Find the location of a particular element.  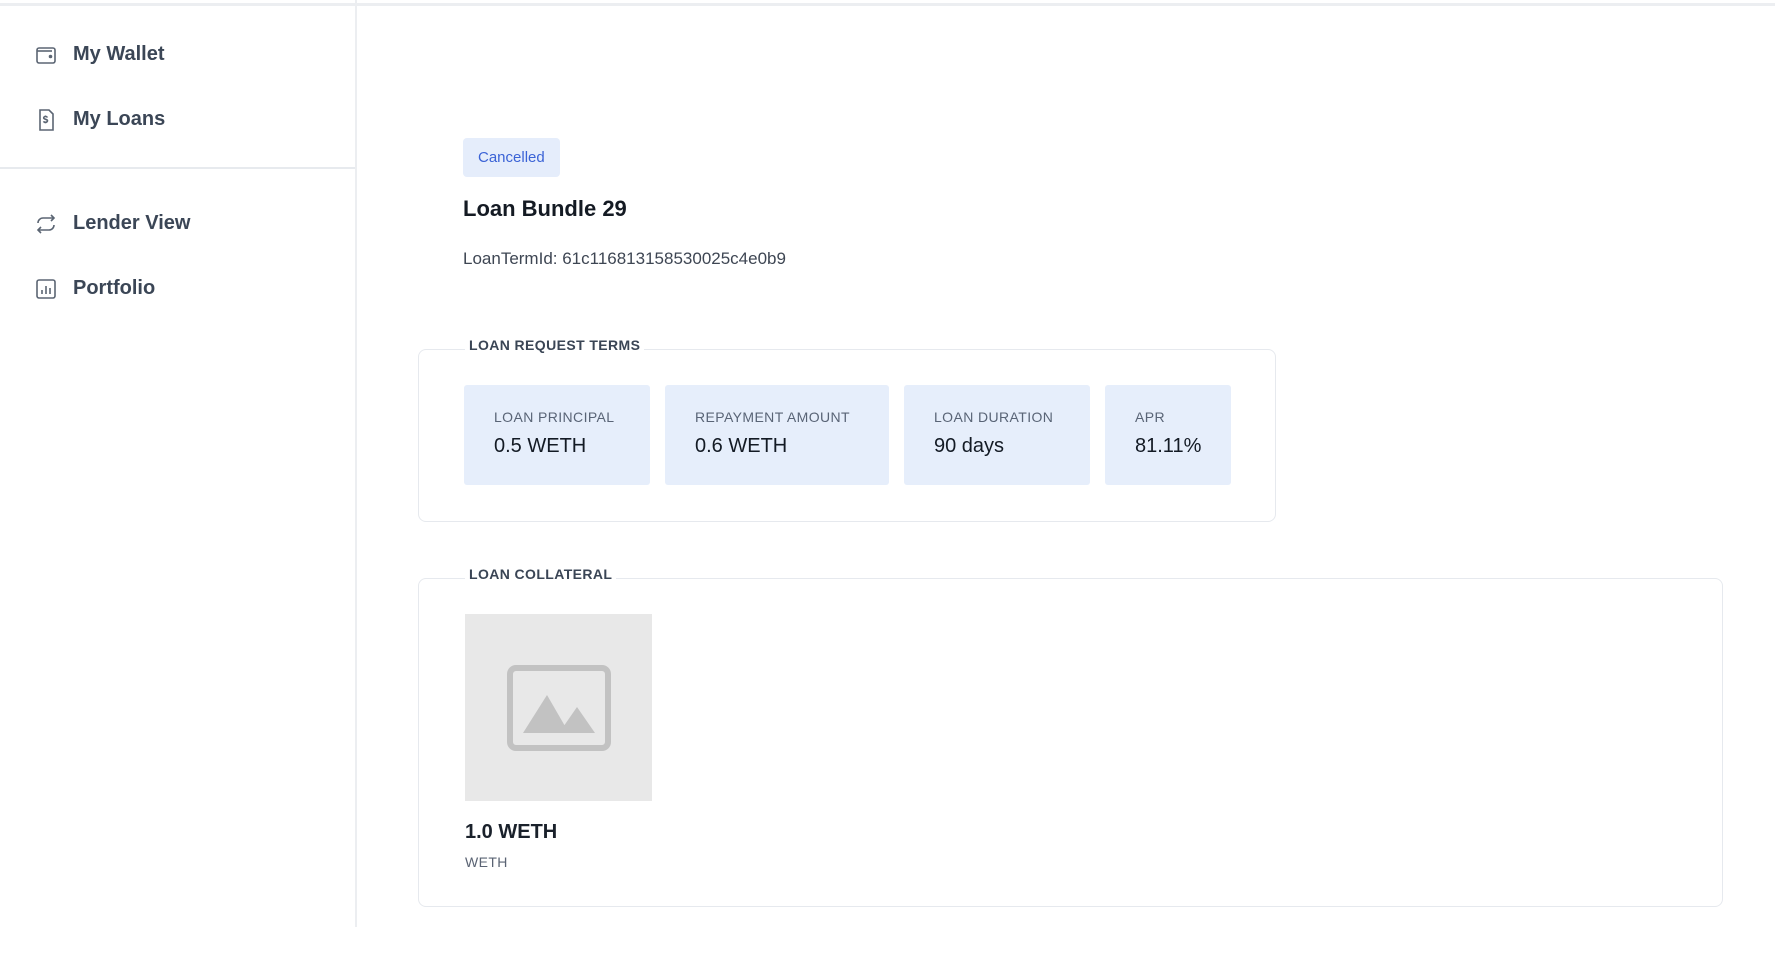

stat-label: REPAYMENT AMOUNT is located at coordinates (772, 417).